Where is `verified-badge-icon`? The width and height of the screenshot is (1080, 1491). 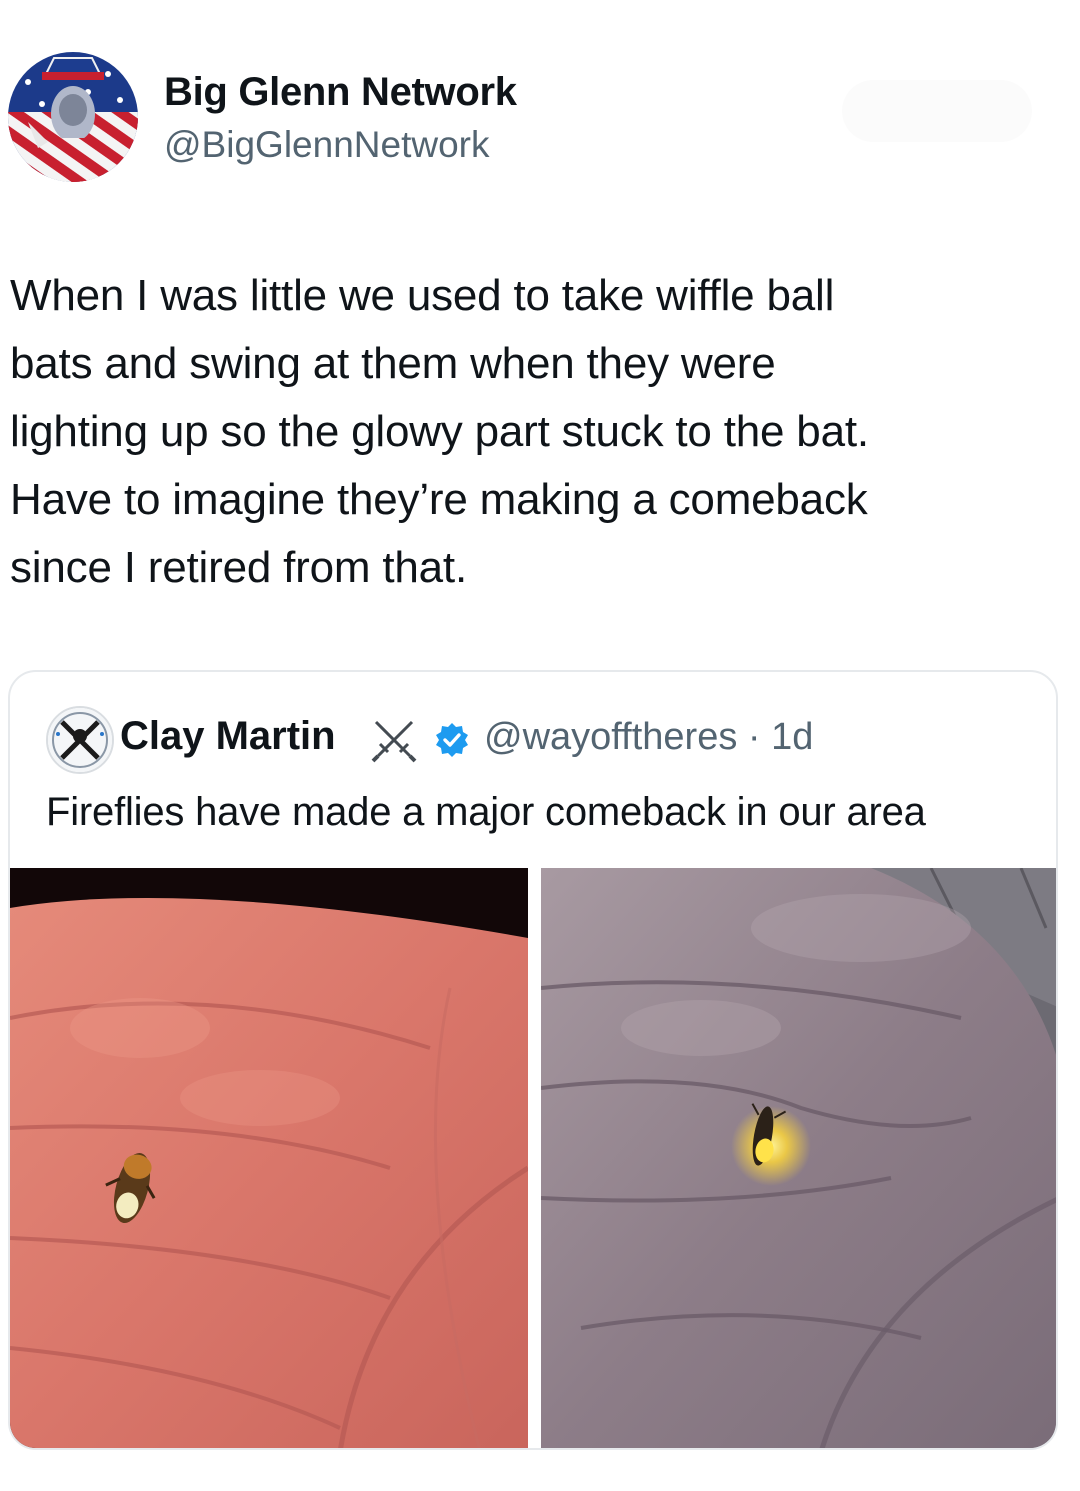
verified-badge-icon is located at coordinates (452, 740).